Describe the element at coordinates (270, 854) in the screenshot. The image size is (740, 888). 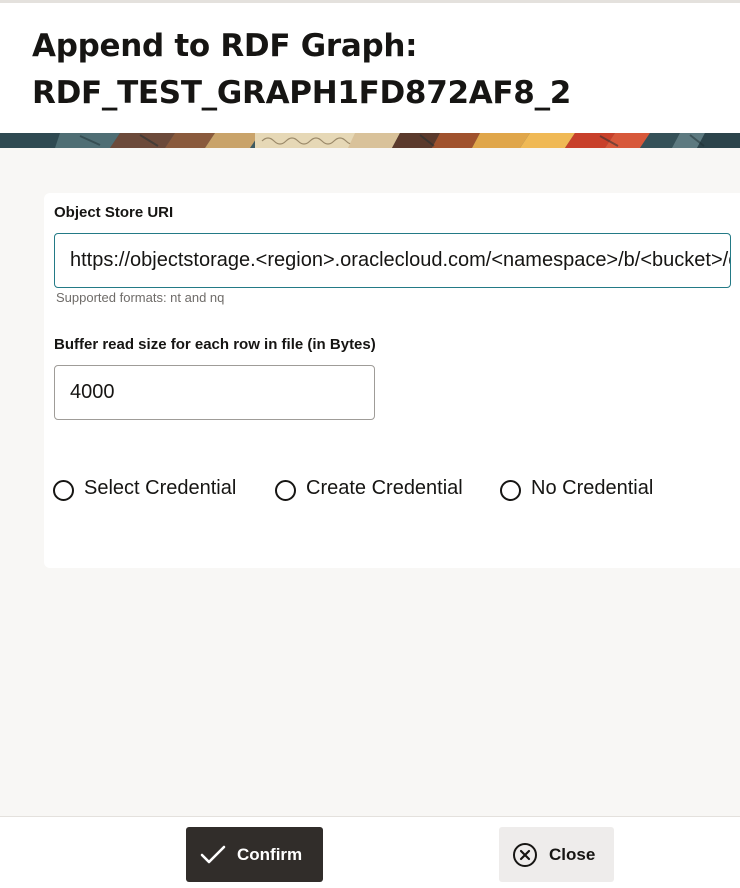
I see `confirm-button-label: Confirm` at that location.